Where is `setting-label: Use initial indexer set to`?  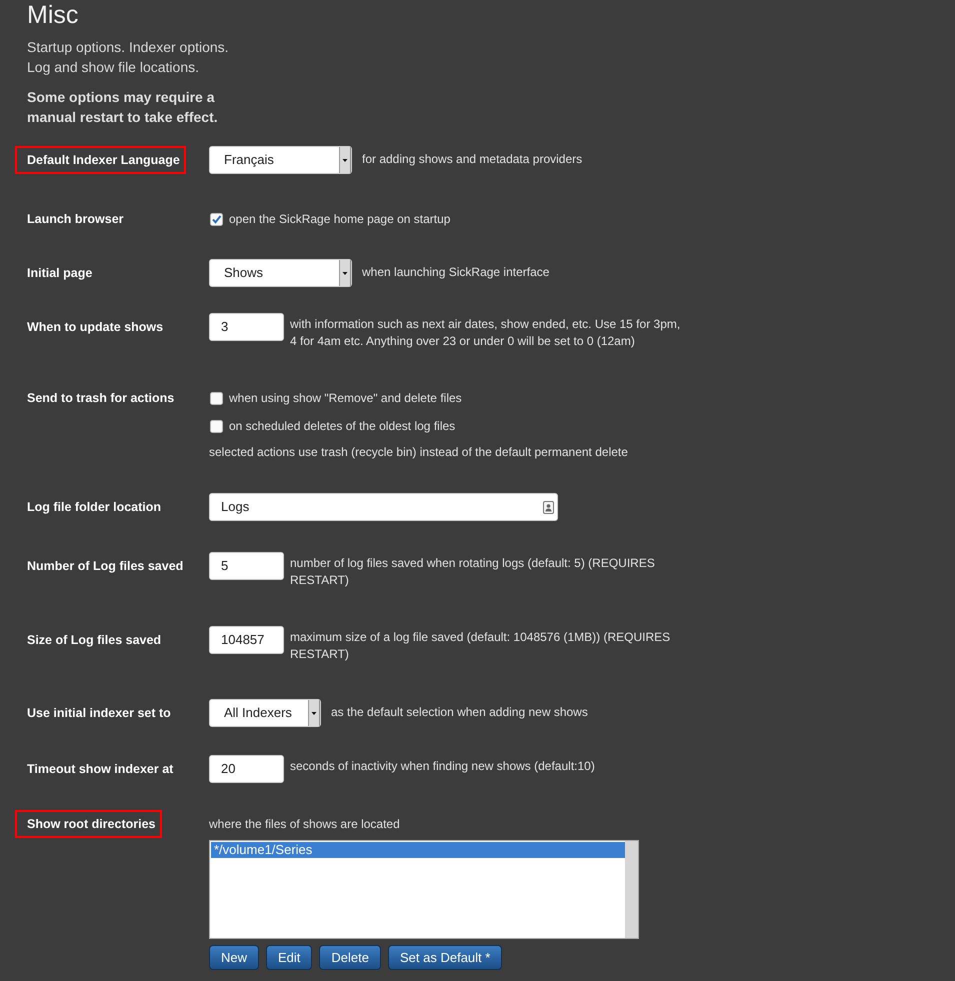
setting-label: Use initial indexer set to is located at coordinates (99, 713).